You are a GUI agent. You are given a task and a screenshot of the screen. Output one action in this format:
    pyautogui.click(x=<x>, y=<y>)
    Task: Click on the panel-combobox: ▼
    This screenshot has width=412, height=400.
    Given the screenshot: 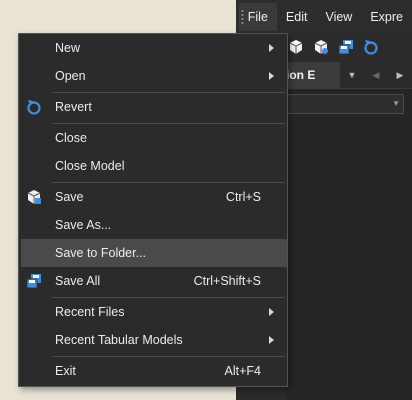 What is the action you would take?
    pyautogui.click(x=345, y=104)
    